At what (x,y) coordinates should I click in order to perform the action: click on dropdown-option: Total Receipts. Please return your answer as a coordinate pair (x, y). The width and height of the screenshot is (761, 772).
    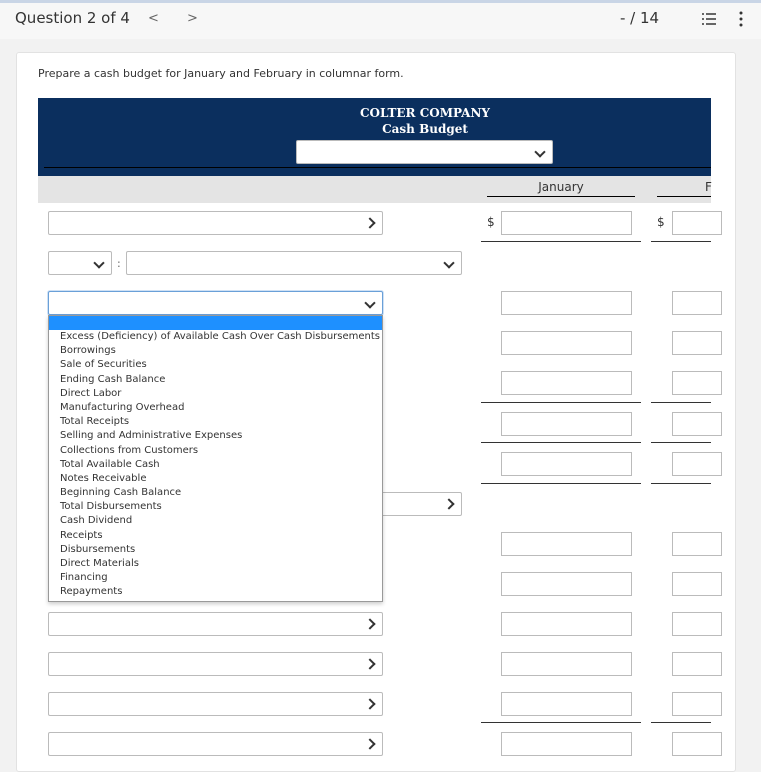
    Looking at the image, I should click on (215, 422).